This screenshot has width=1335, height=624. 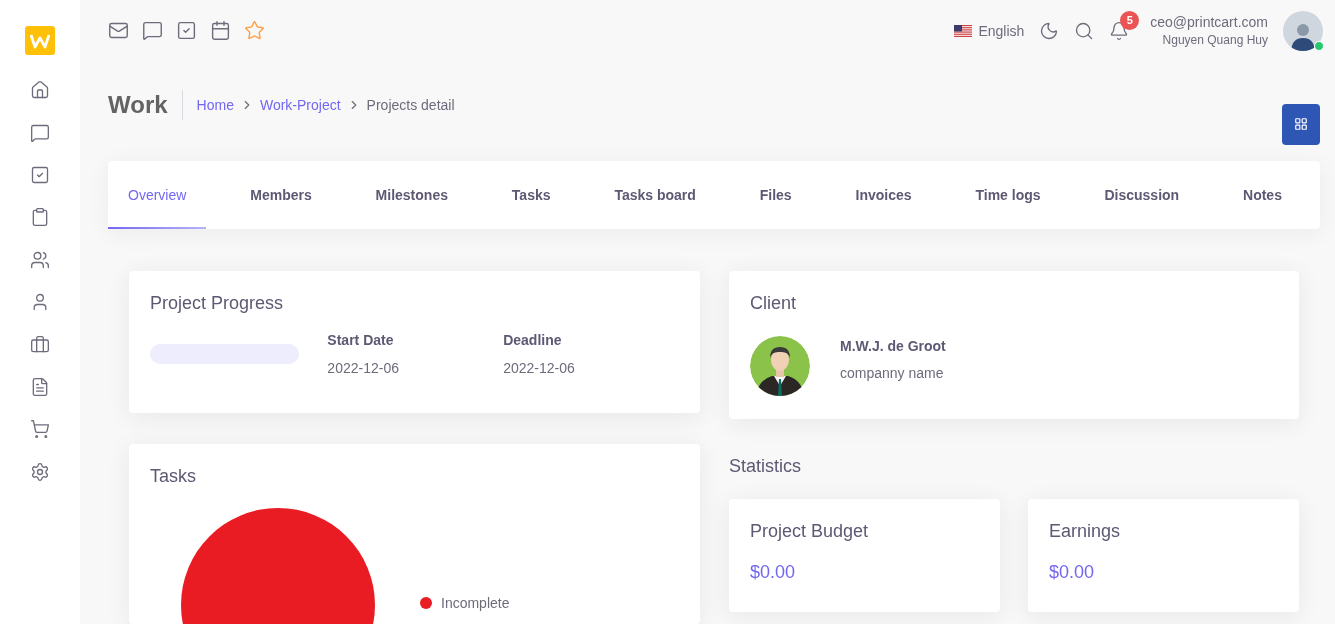 What do you see at coordinates (1209, 22) in the screenshot?
I see `user-email: ceo@printcart.com` at bounding box center [1209, 22].